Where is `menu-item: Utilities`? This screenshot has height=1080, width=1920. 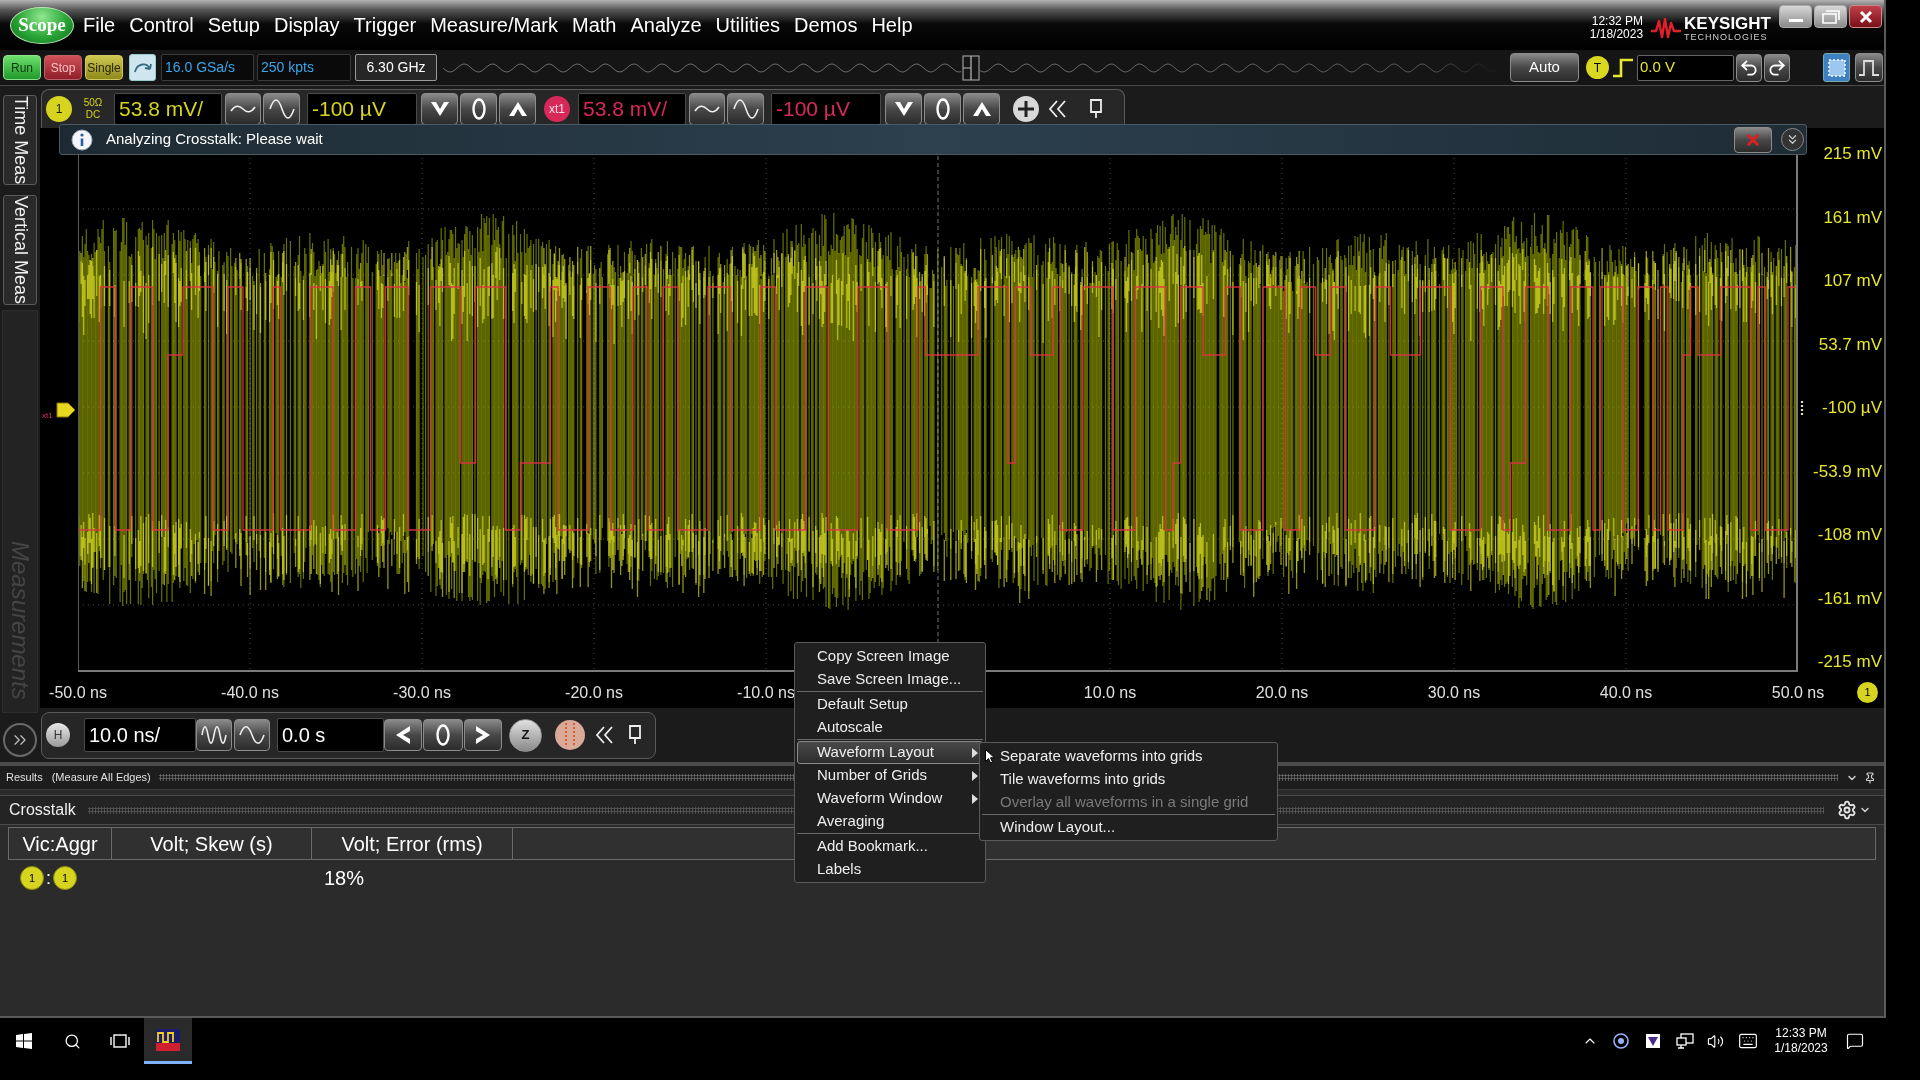
menu-item: Utilities is located at coordinates (748, 25).